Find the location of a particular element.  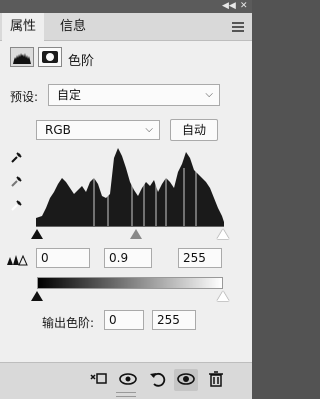

levels-histogram is located at coordinates (130, 187).